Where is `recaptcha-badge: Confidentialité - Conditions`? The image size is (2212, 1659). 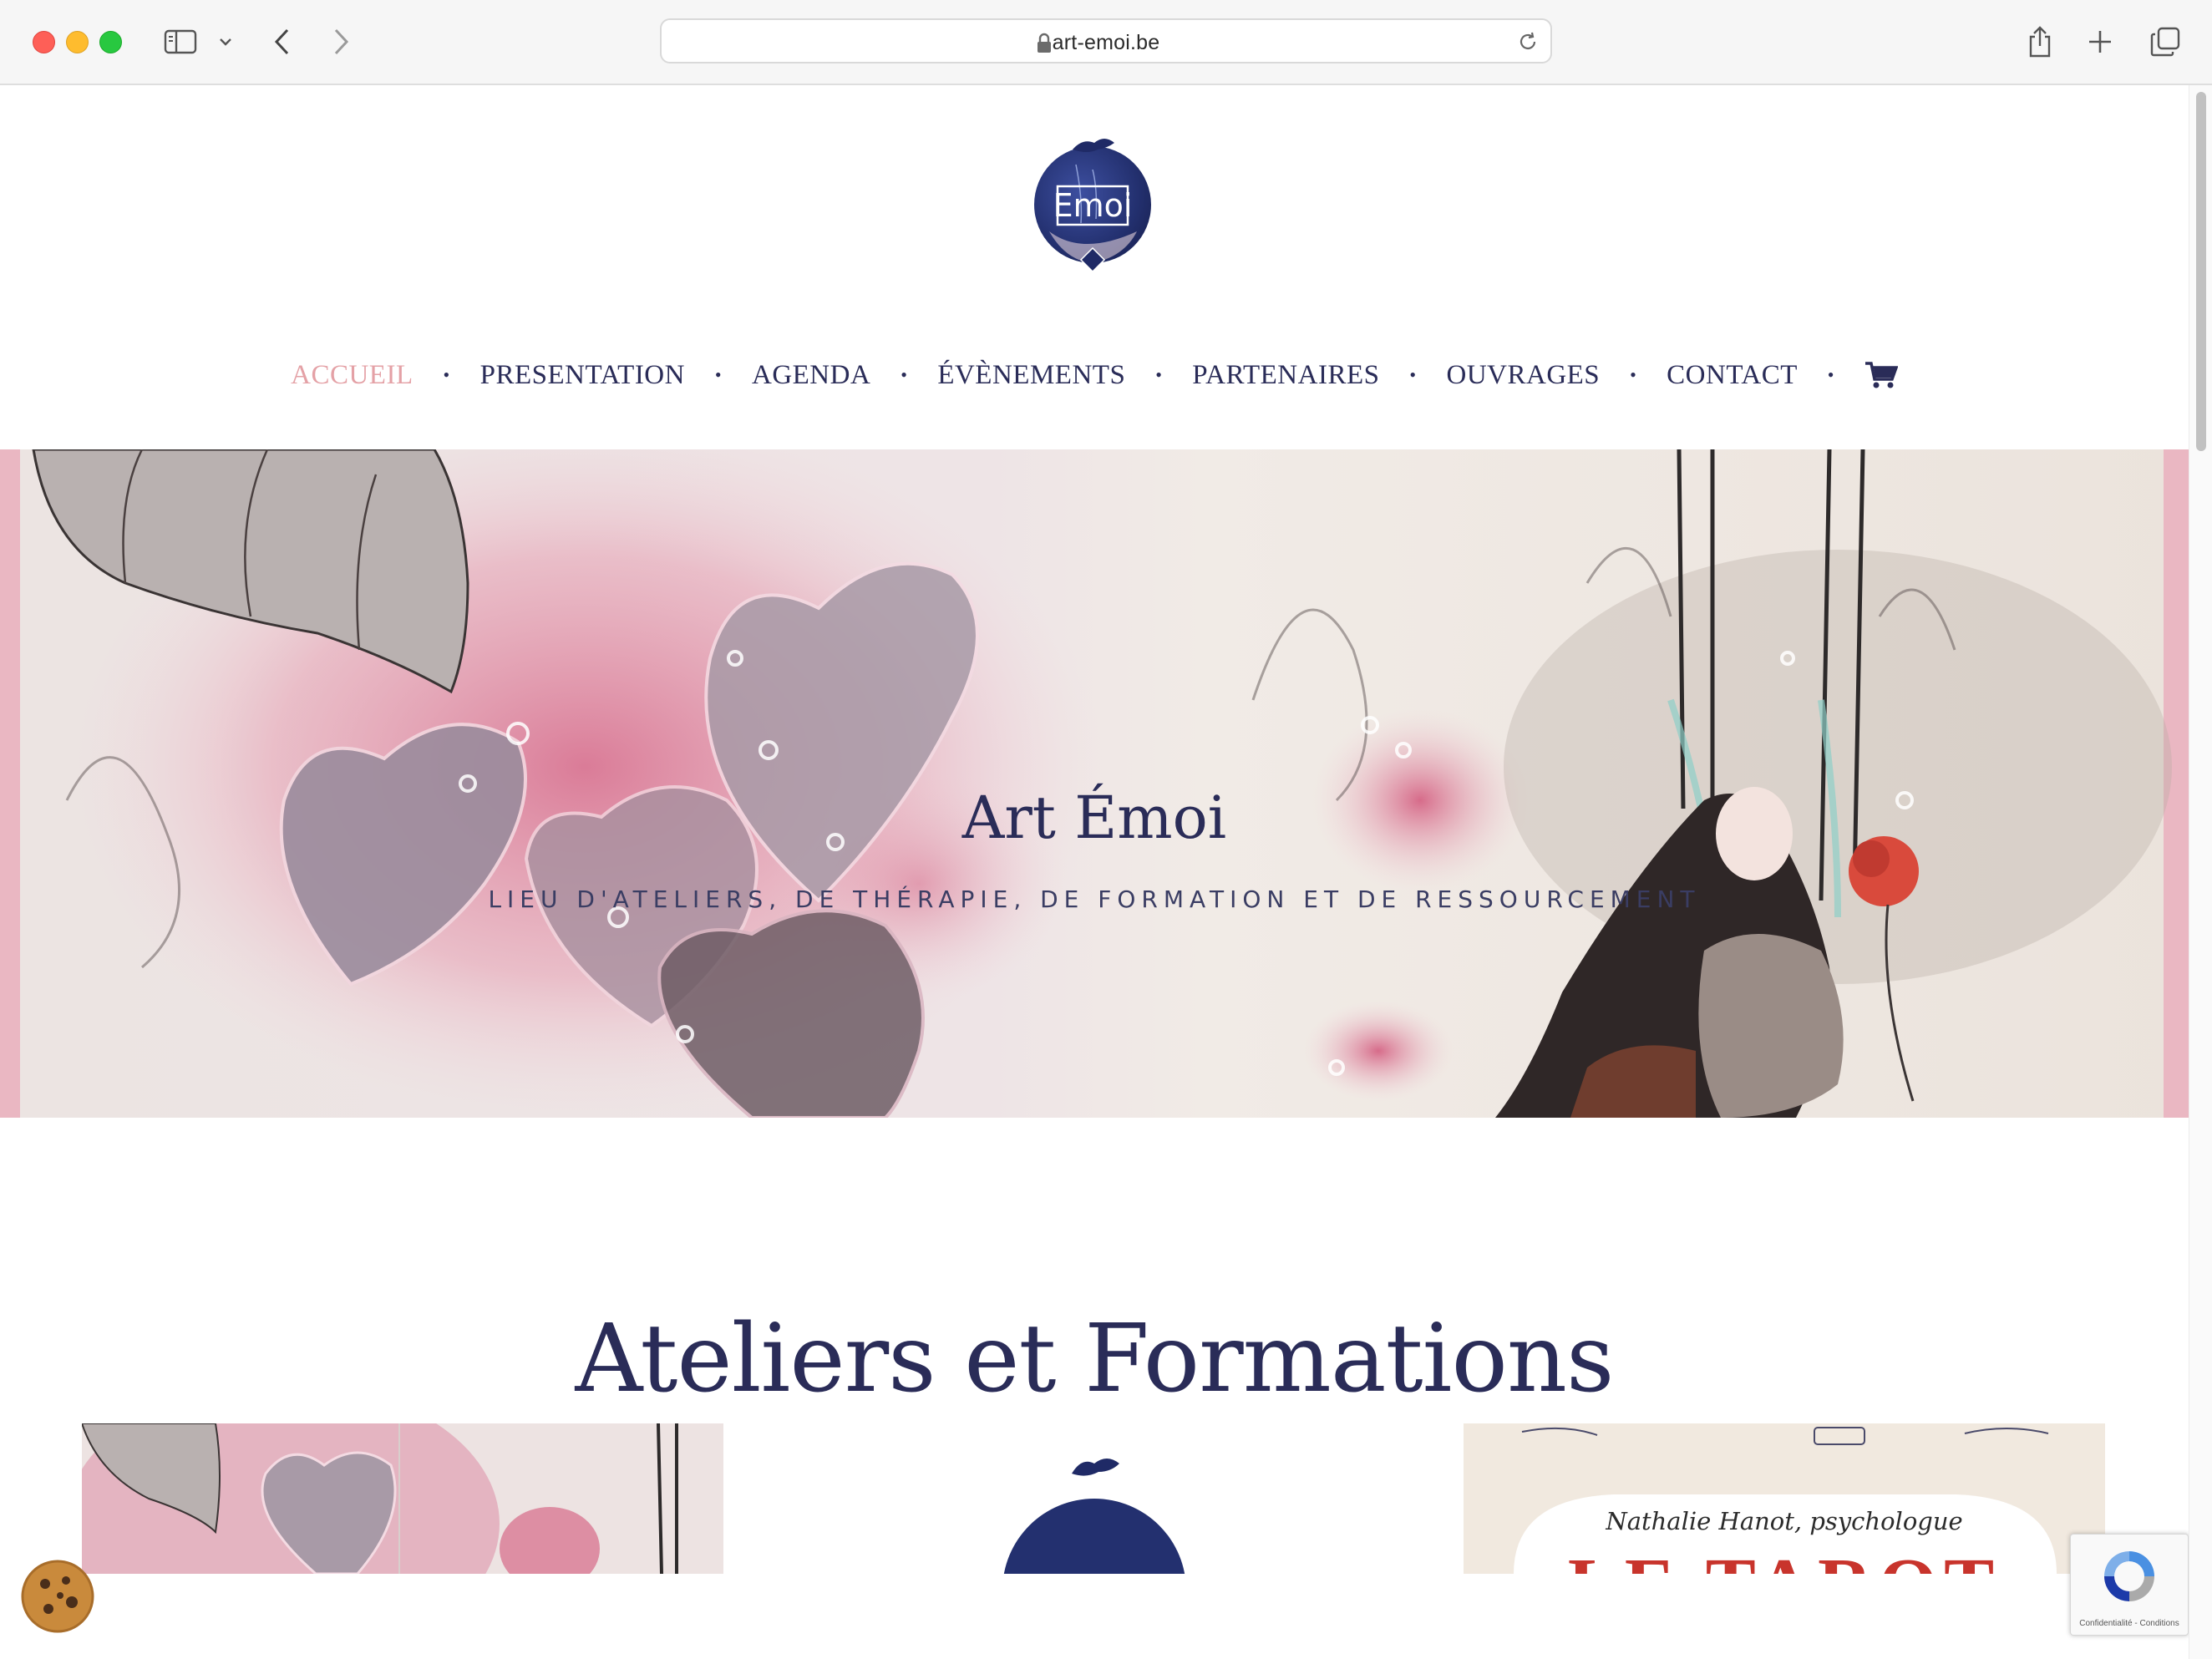
recaptcha-badge: Confidentialité - Conditions is located at coordinates (2129, 1585).